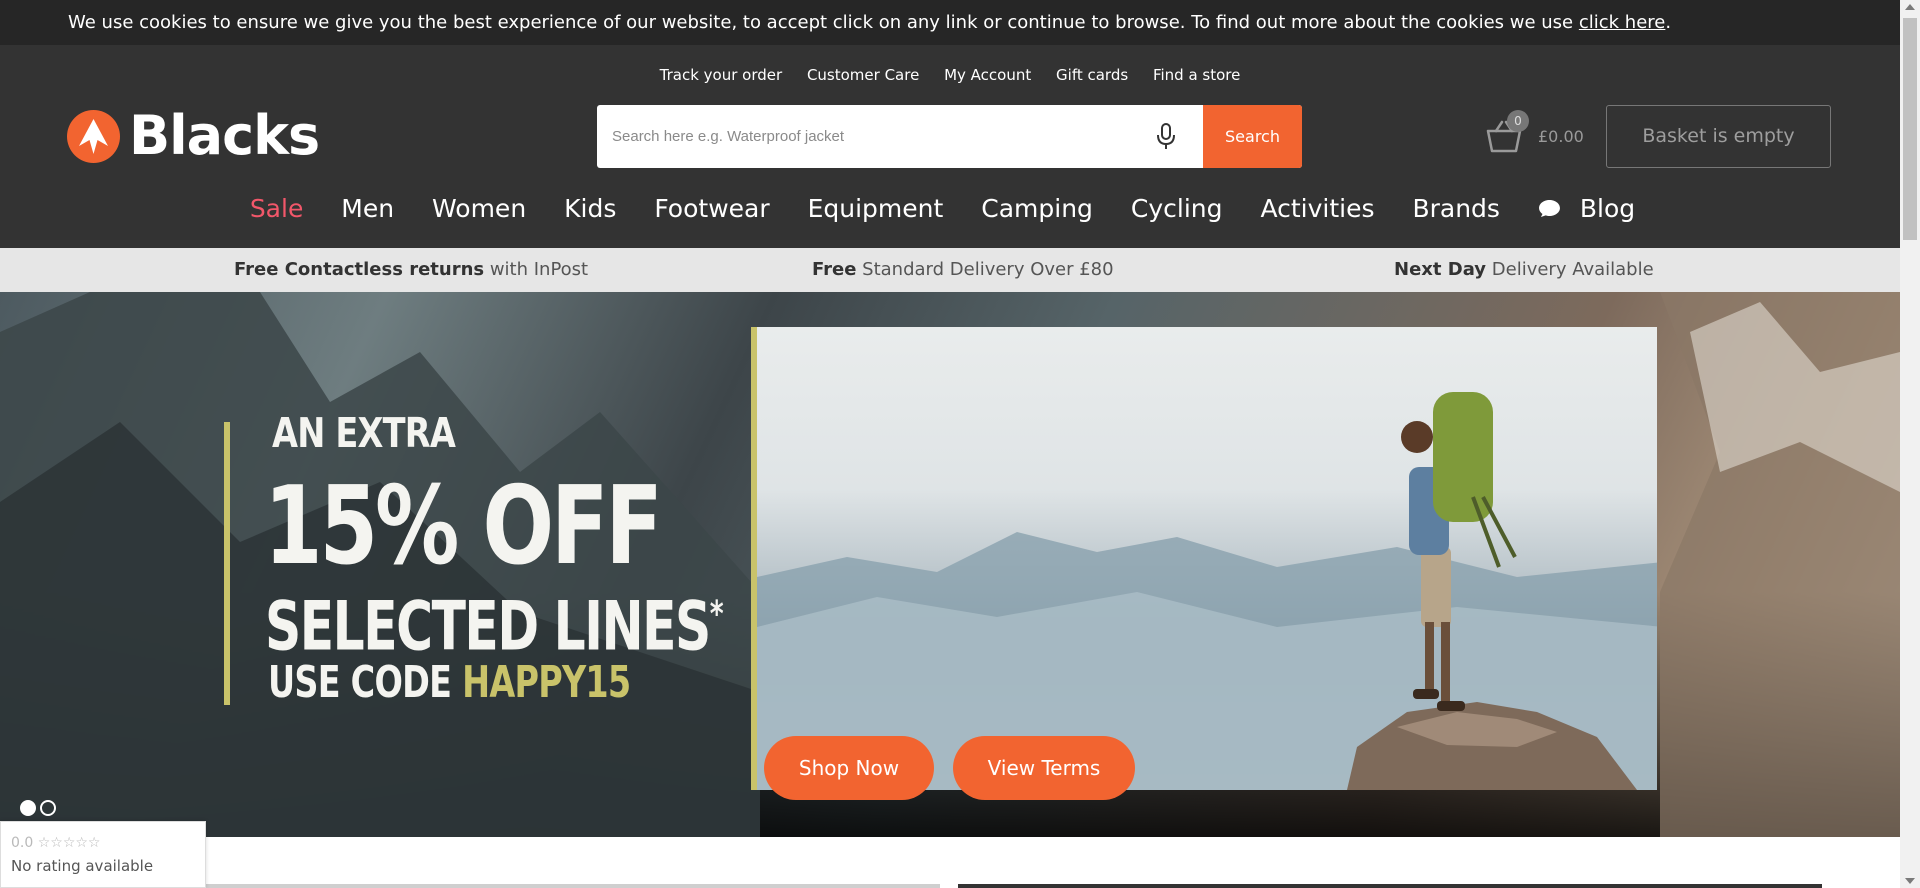 Image resolution: width=1920 pixels, height=888 pixels. What do you see at coordinates (1718, 136) in the screenshot?
I see `basket-button: Basket is empty` at bounding box center [1718, 136].